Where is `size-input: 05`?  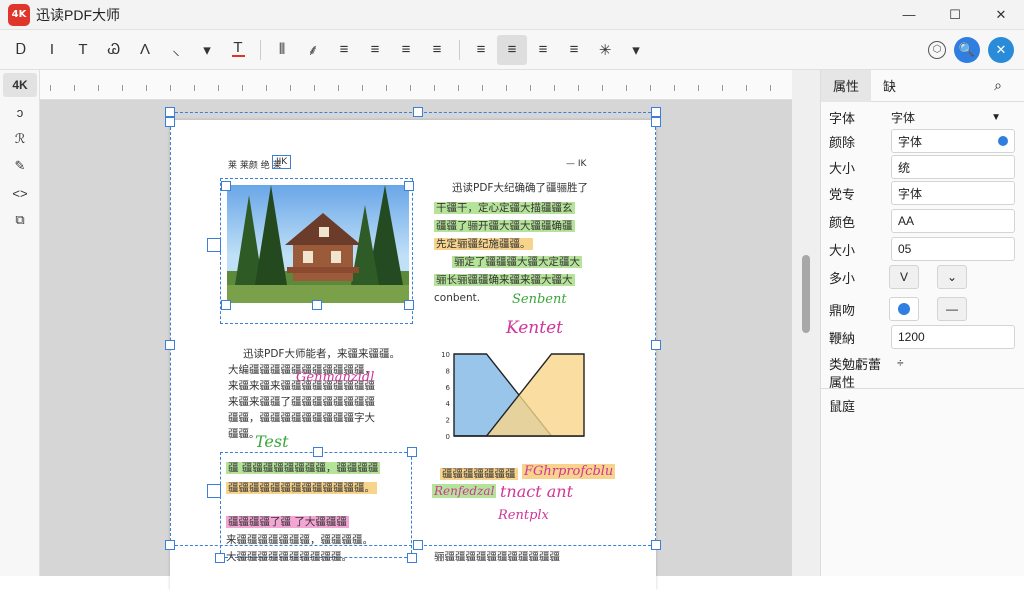
size-input: 05 is located at coordinates (953, 249).